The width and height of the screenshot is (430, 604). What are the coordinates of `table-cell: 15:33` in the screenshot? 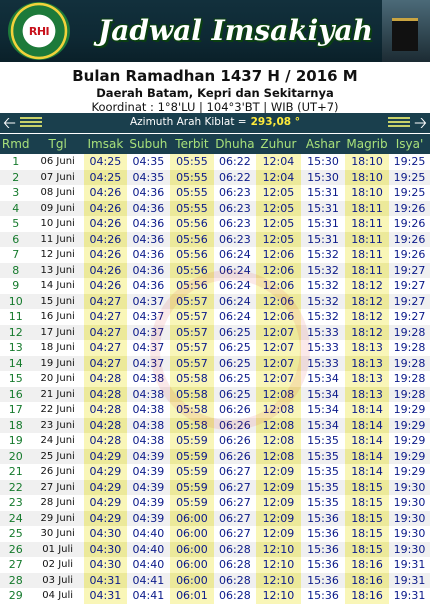 It's located at (323, 332).